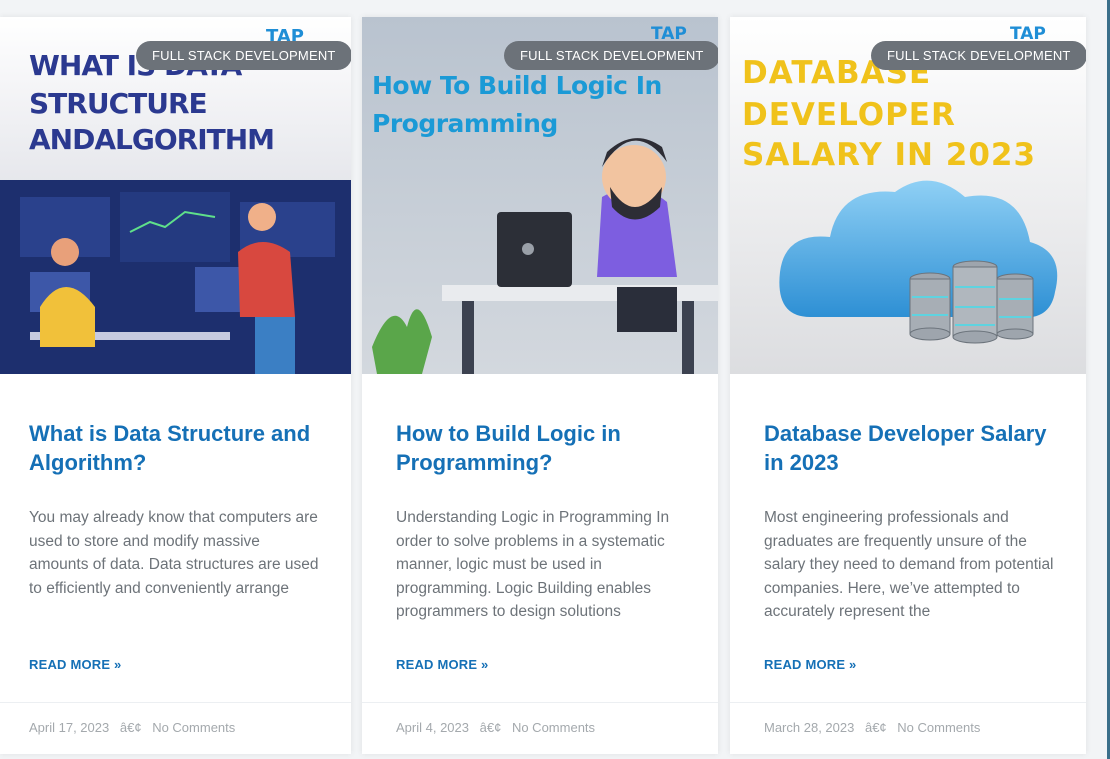  I want to click on post-thumbnail-data-structure: WHAT IS DATA STRUCTURE ANDALGORITHM TAP, so click(175, 195).